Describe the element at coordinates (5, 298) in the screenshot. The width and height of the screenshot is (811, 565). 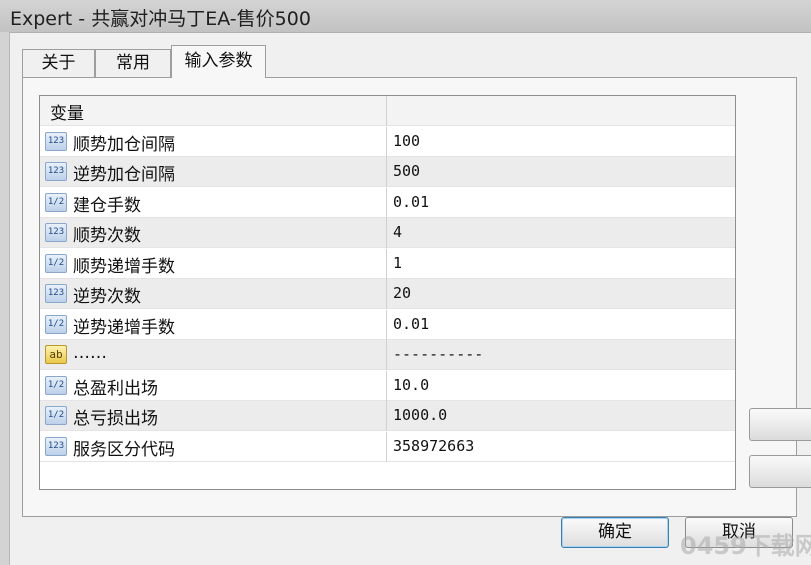
I see `window-frame-left` at that location.